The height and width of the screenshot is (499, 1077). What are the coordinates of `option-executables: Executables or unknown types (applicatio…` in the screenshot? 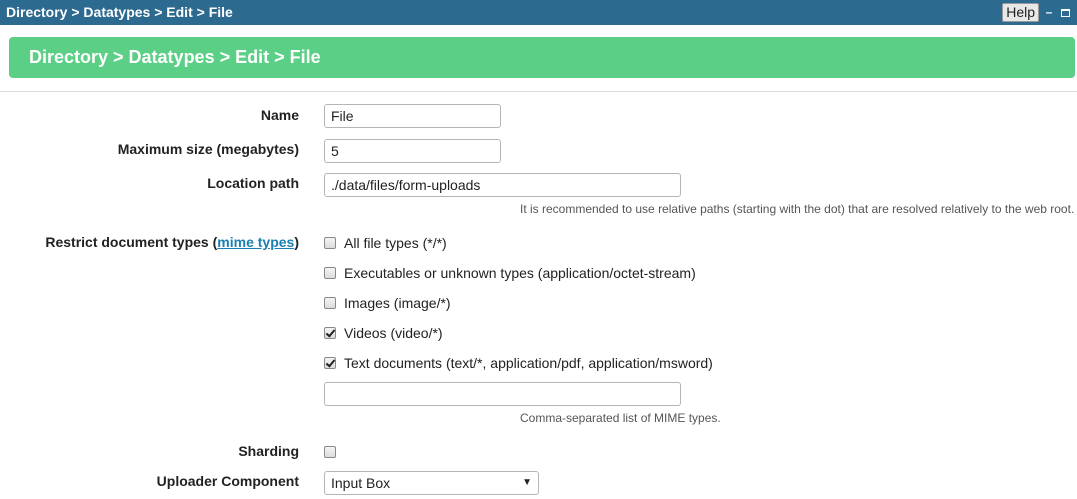 It's located at (510, 273).